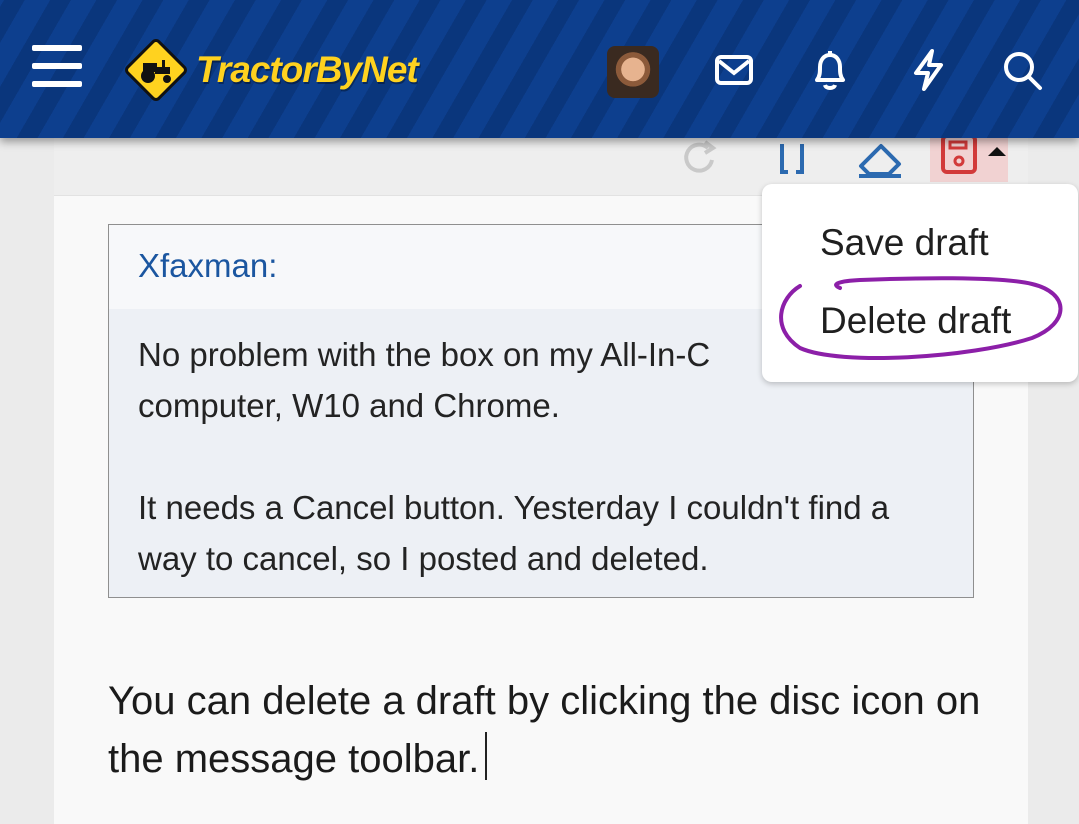 This screenshot has height=824, width=1079. I want to click on bell-icon, so click(830, 70).